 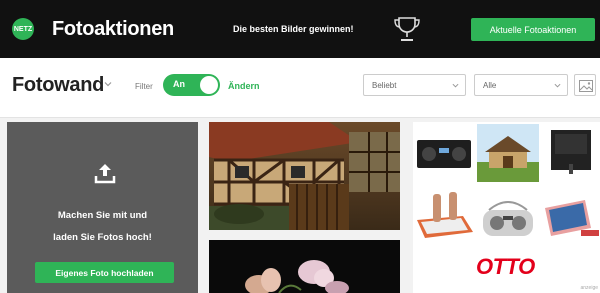 I want to click on category-select: Alle, so click(x=521, y=85).